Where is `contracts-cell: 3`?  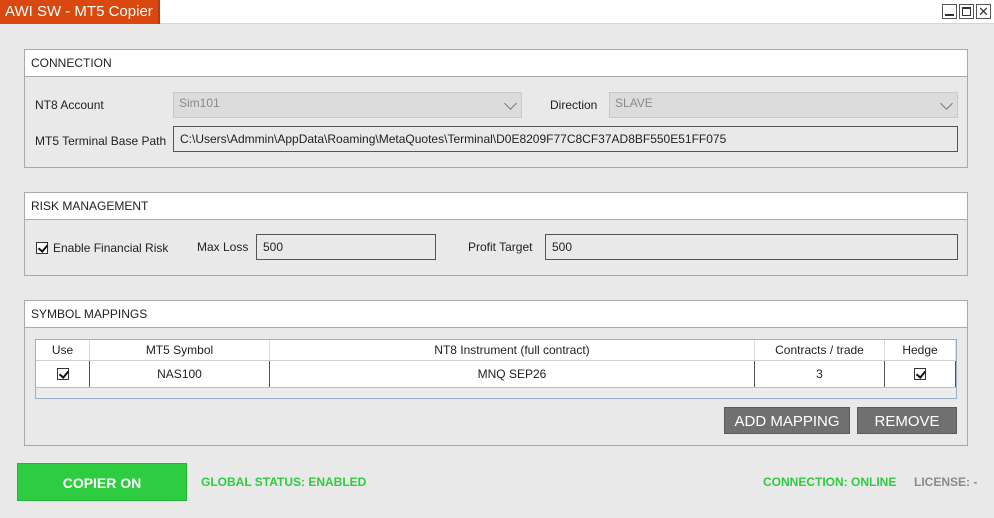
contracts-cell: 3 is located at coordinates (820, 374).